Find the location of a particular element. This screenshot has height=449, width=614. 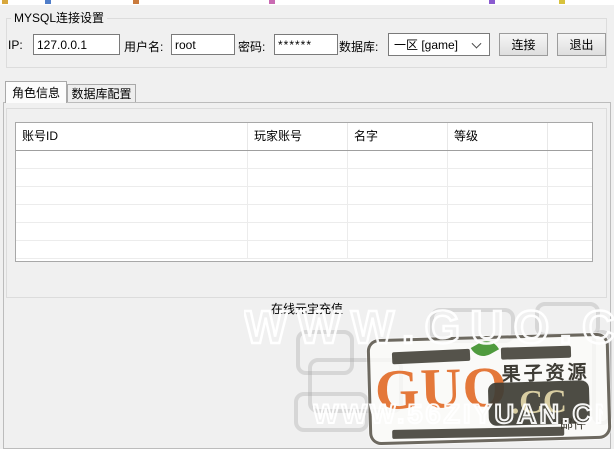

column-header-player-account: 玩家账号 is located at coordinates (298, 136).